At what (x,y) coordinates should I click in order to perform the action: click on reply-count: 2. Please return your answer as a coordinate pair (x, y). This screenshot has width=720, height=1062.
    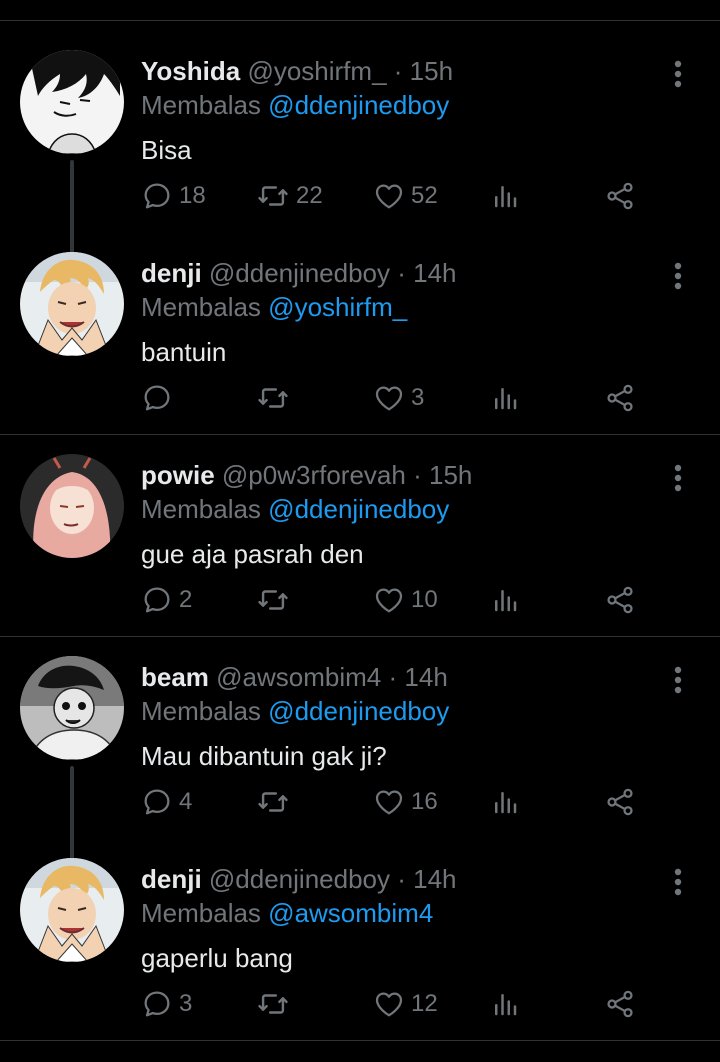
    Looking at the image, I should click on (186, 599).